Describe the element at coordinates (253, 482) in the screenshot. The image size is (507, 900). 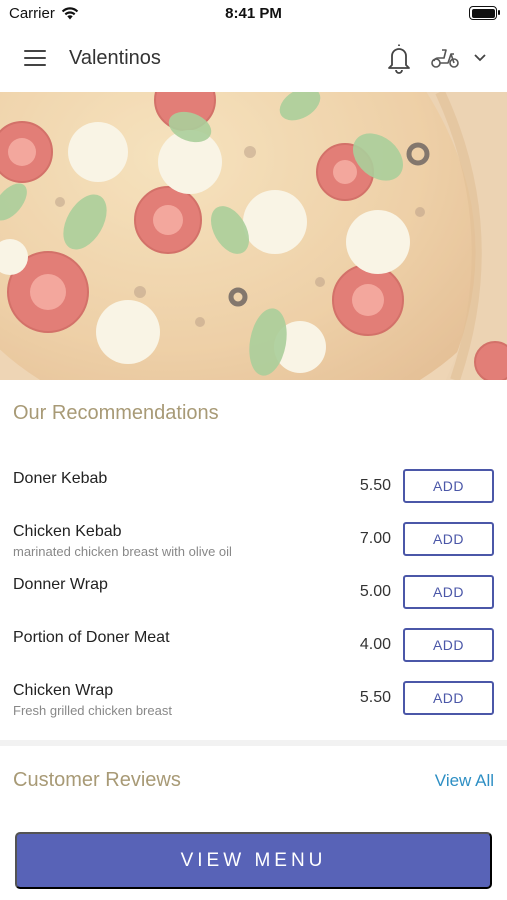
I see `list-item: Doner Kebab 5.50 ADD` at that location.